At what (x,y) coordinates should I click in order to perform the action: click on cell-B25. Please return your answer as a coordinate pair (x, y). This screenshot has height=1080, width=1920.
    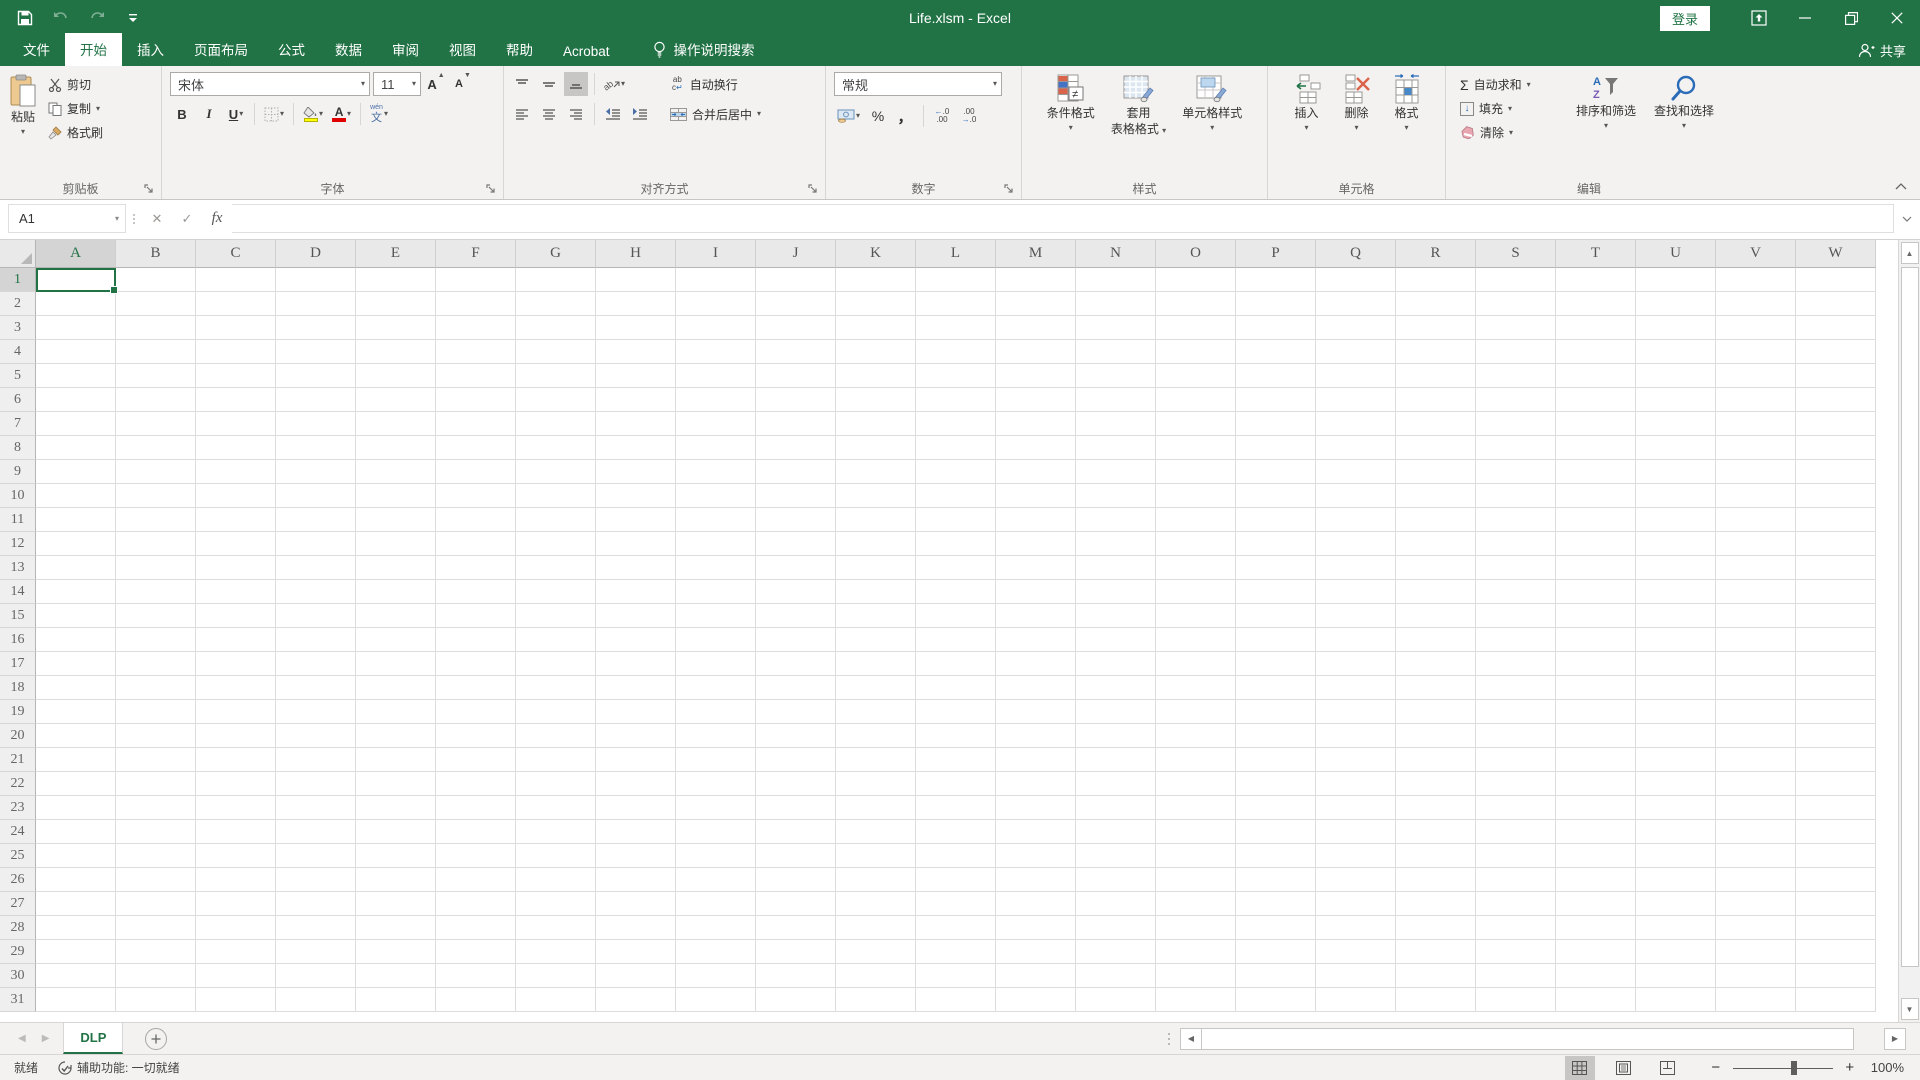
    Looking at the image, I should click on (156, 856).